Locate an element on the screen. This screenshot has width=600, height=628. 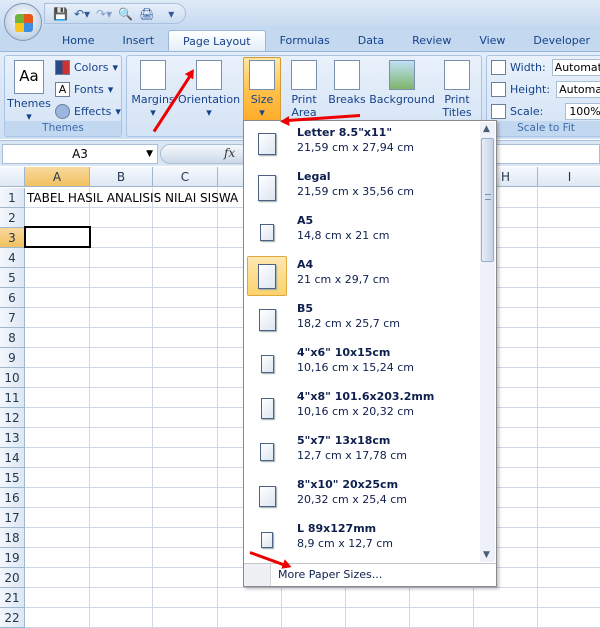
row-header: 1 is located at coordinates (12, 198).